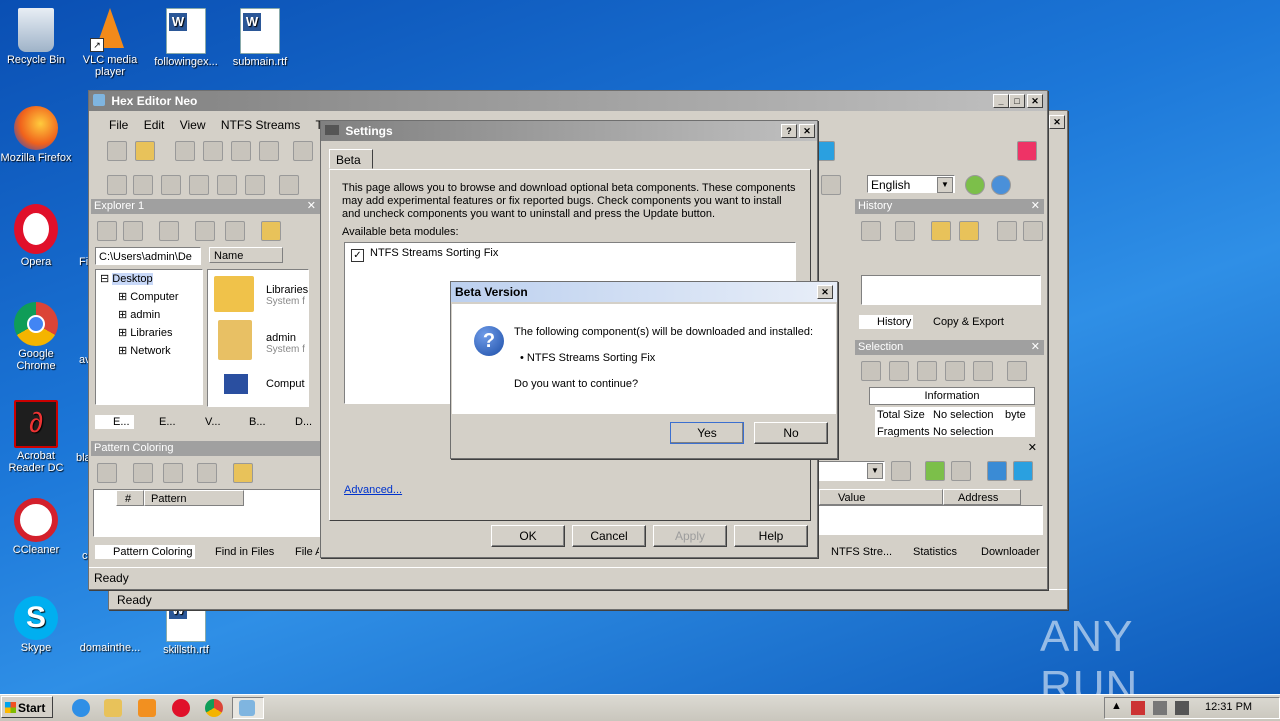 The image size is (1280, 721). Describe the element at coordinates (207, 473) in the screenshot. I see `pattern-settings-icon` at that location.